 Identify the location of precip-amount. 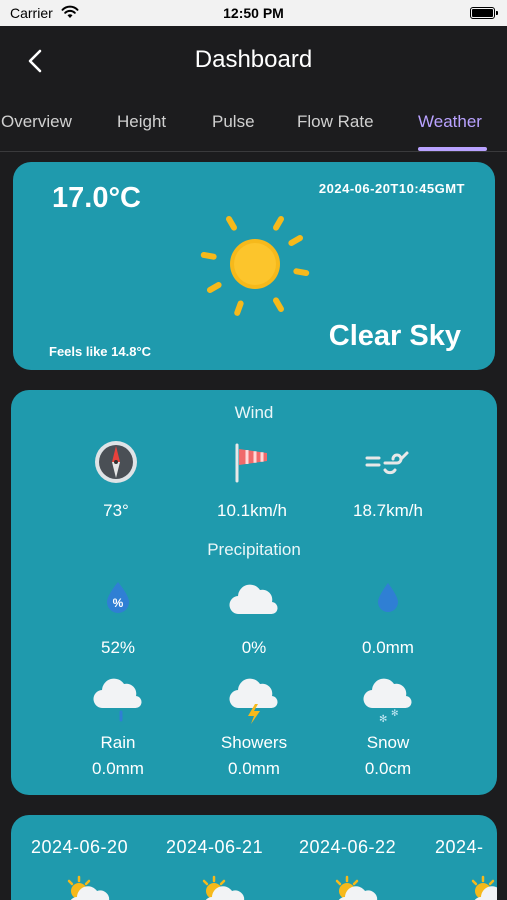
(388, 597).